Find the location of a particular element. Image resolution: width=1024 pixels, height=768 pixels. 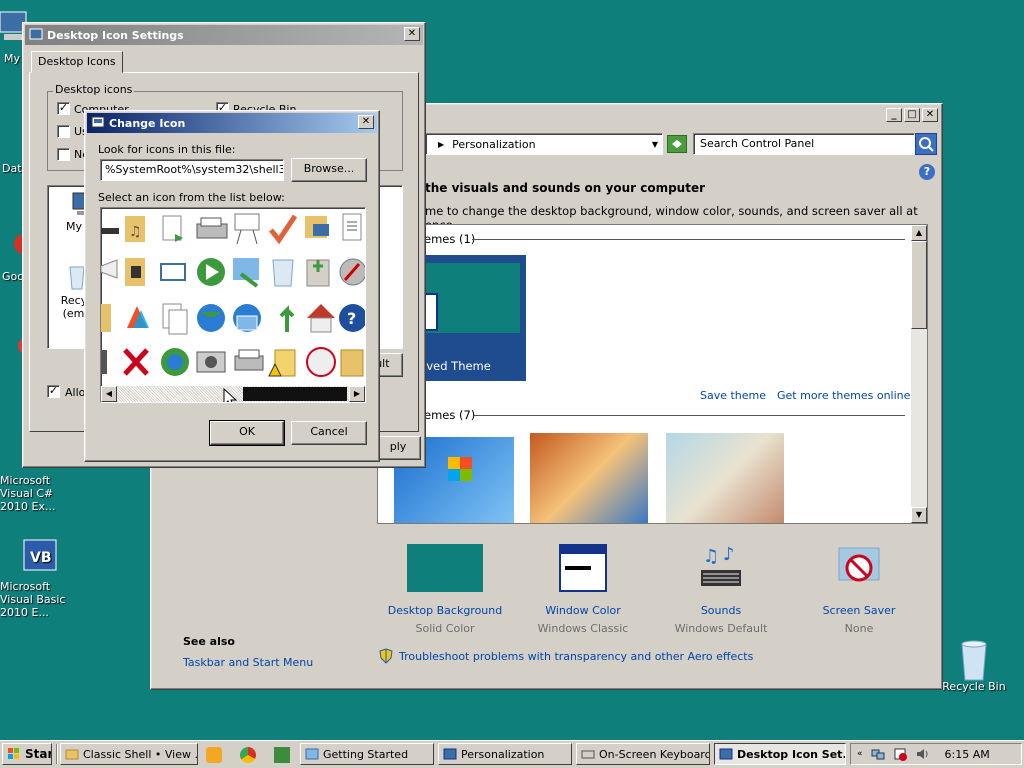

tab-desktop-icons: Desktop Icons is located at coordinates (77, 62).